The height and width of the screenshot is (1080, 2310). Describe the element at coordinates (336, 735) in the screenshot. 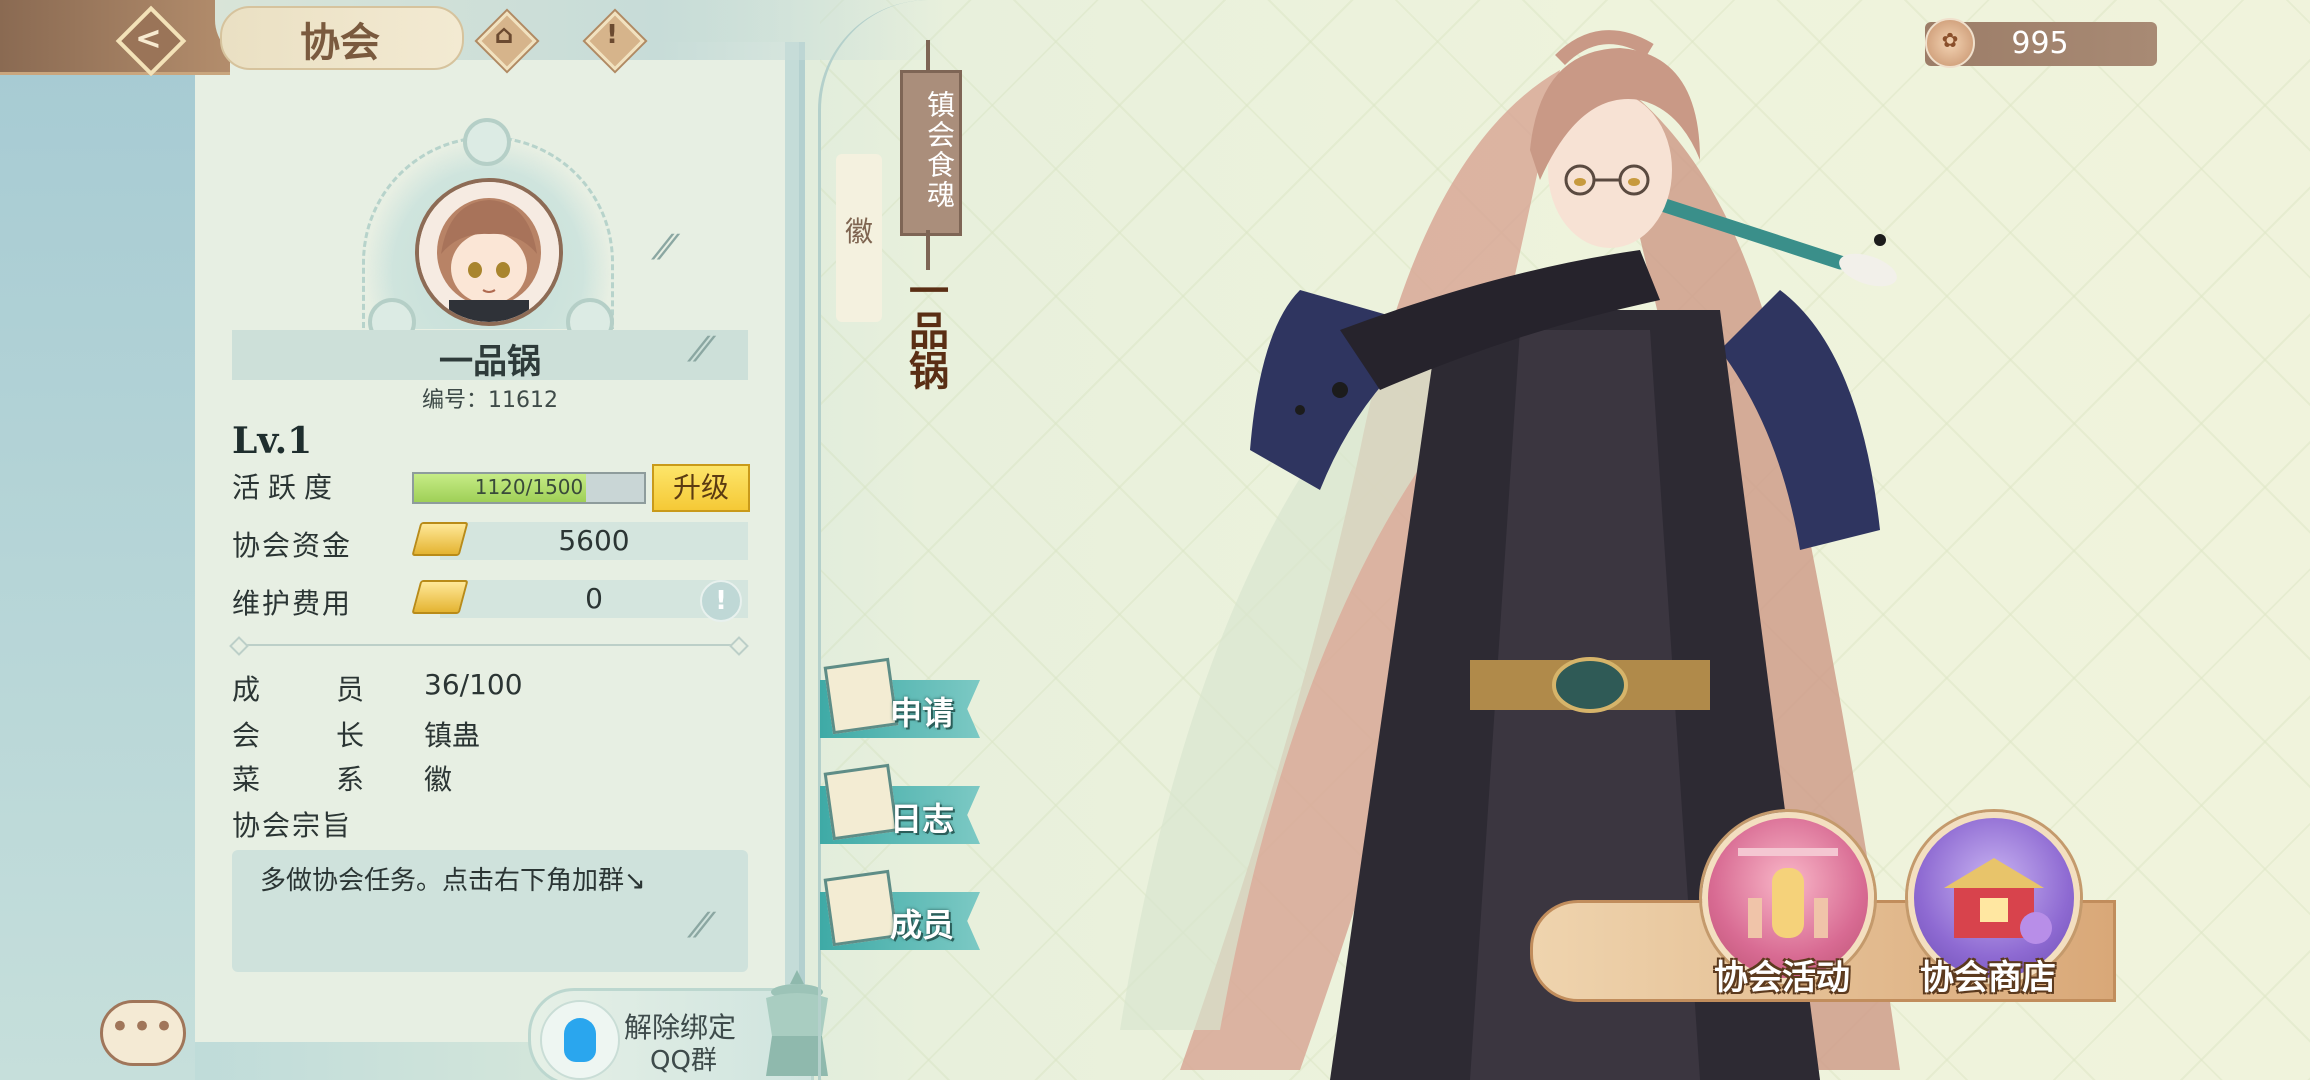

I see `leader-label: 会长` at that location.